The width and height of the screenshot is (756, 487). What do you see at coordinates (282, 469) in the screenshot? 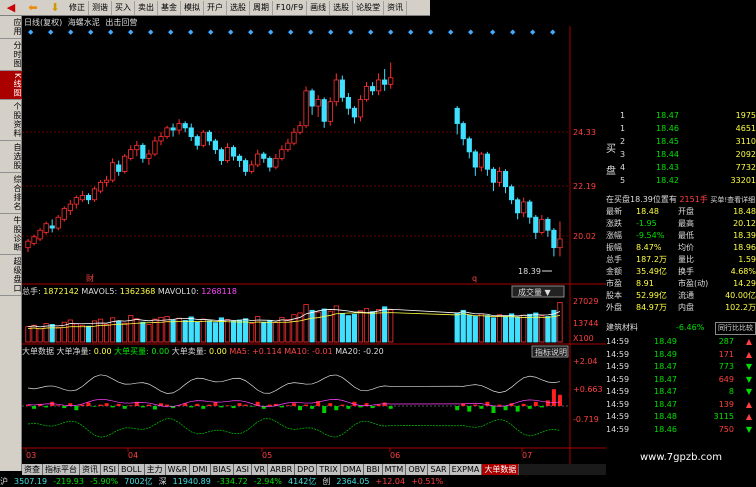
I see `indicator-tab: ARBR` at bounding box center [282, 469].